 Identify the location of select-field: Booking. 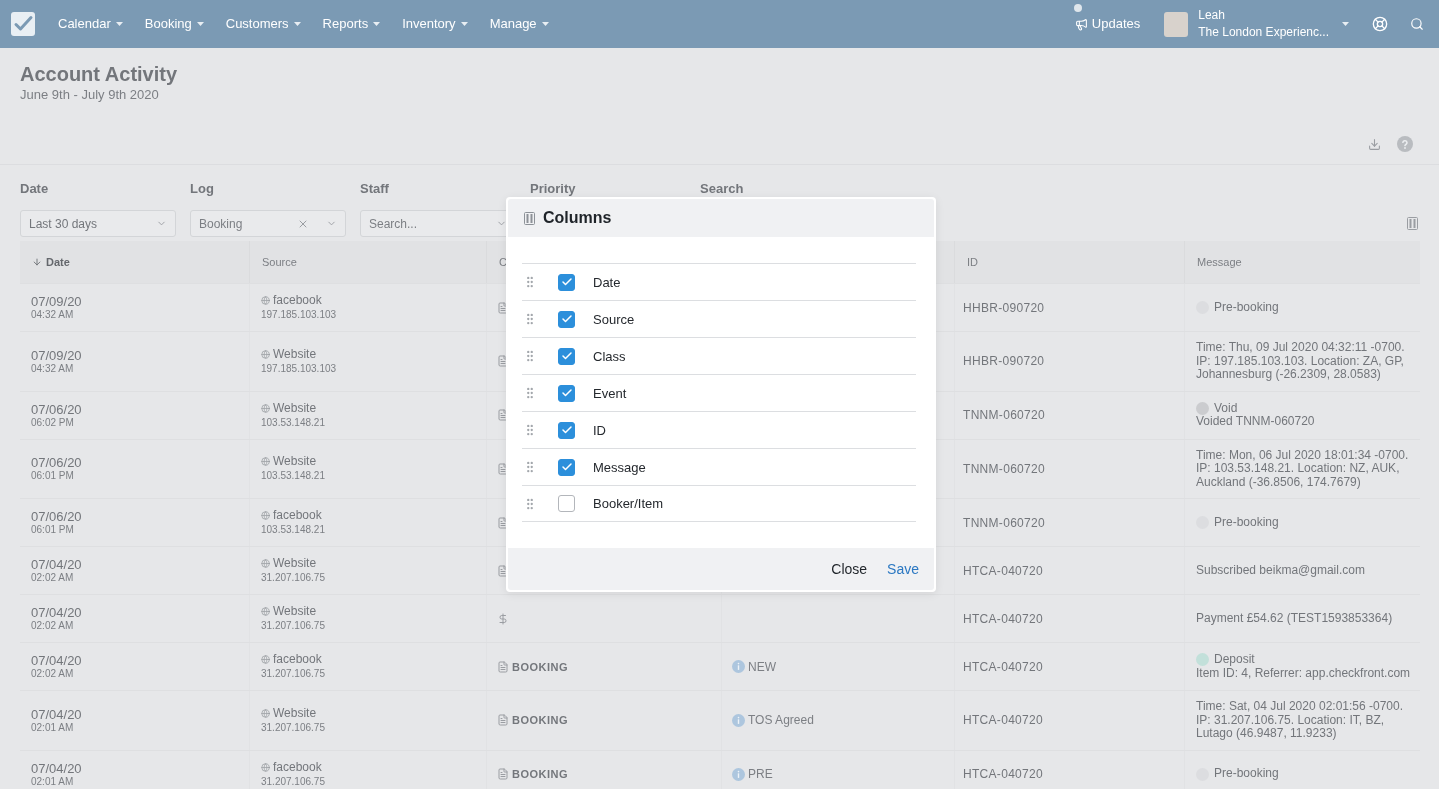
(268, 223).